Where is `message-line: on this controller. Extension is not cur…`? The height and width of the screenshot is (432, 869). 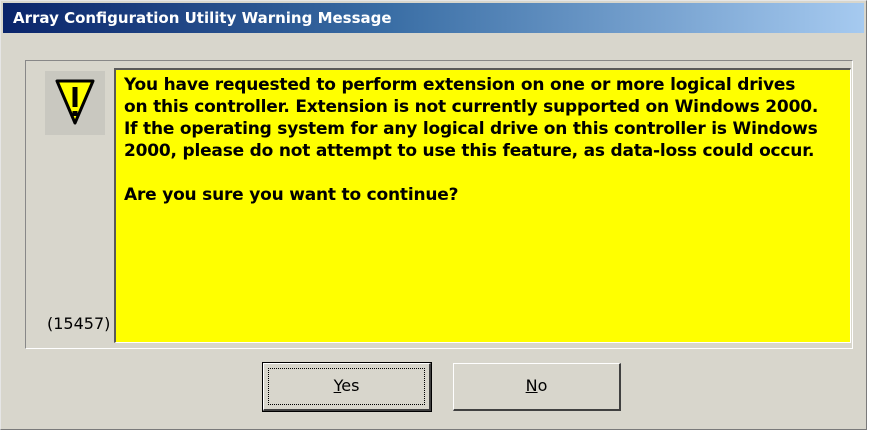
message-line: on this controller. Extension is not cur… is located at coordinates (471, 107).